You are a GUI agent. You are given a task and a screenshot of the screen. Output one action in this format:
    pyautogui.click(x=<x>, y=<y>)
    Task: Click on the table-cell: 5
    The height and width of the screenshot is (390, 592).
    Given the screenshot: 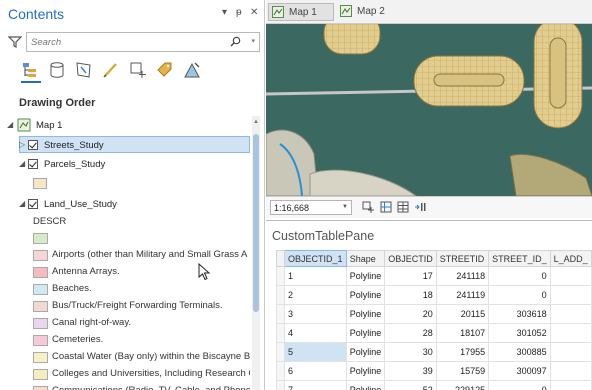 What is the action you would take?
    pyautogui.click(x=315, y=352)
    